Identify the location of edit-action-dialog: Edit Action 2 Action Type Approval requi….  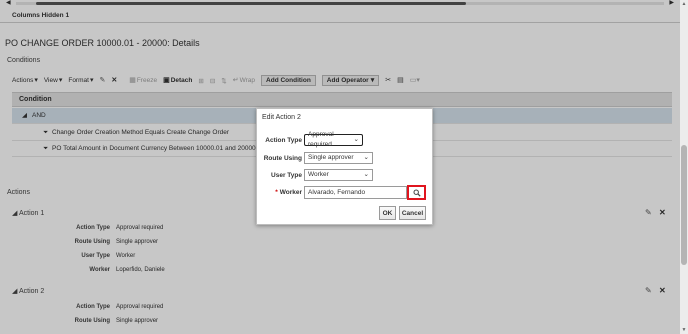
(344, 166).